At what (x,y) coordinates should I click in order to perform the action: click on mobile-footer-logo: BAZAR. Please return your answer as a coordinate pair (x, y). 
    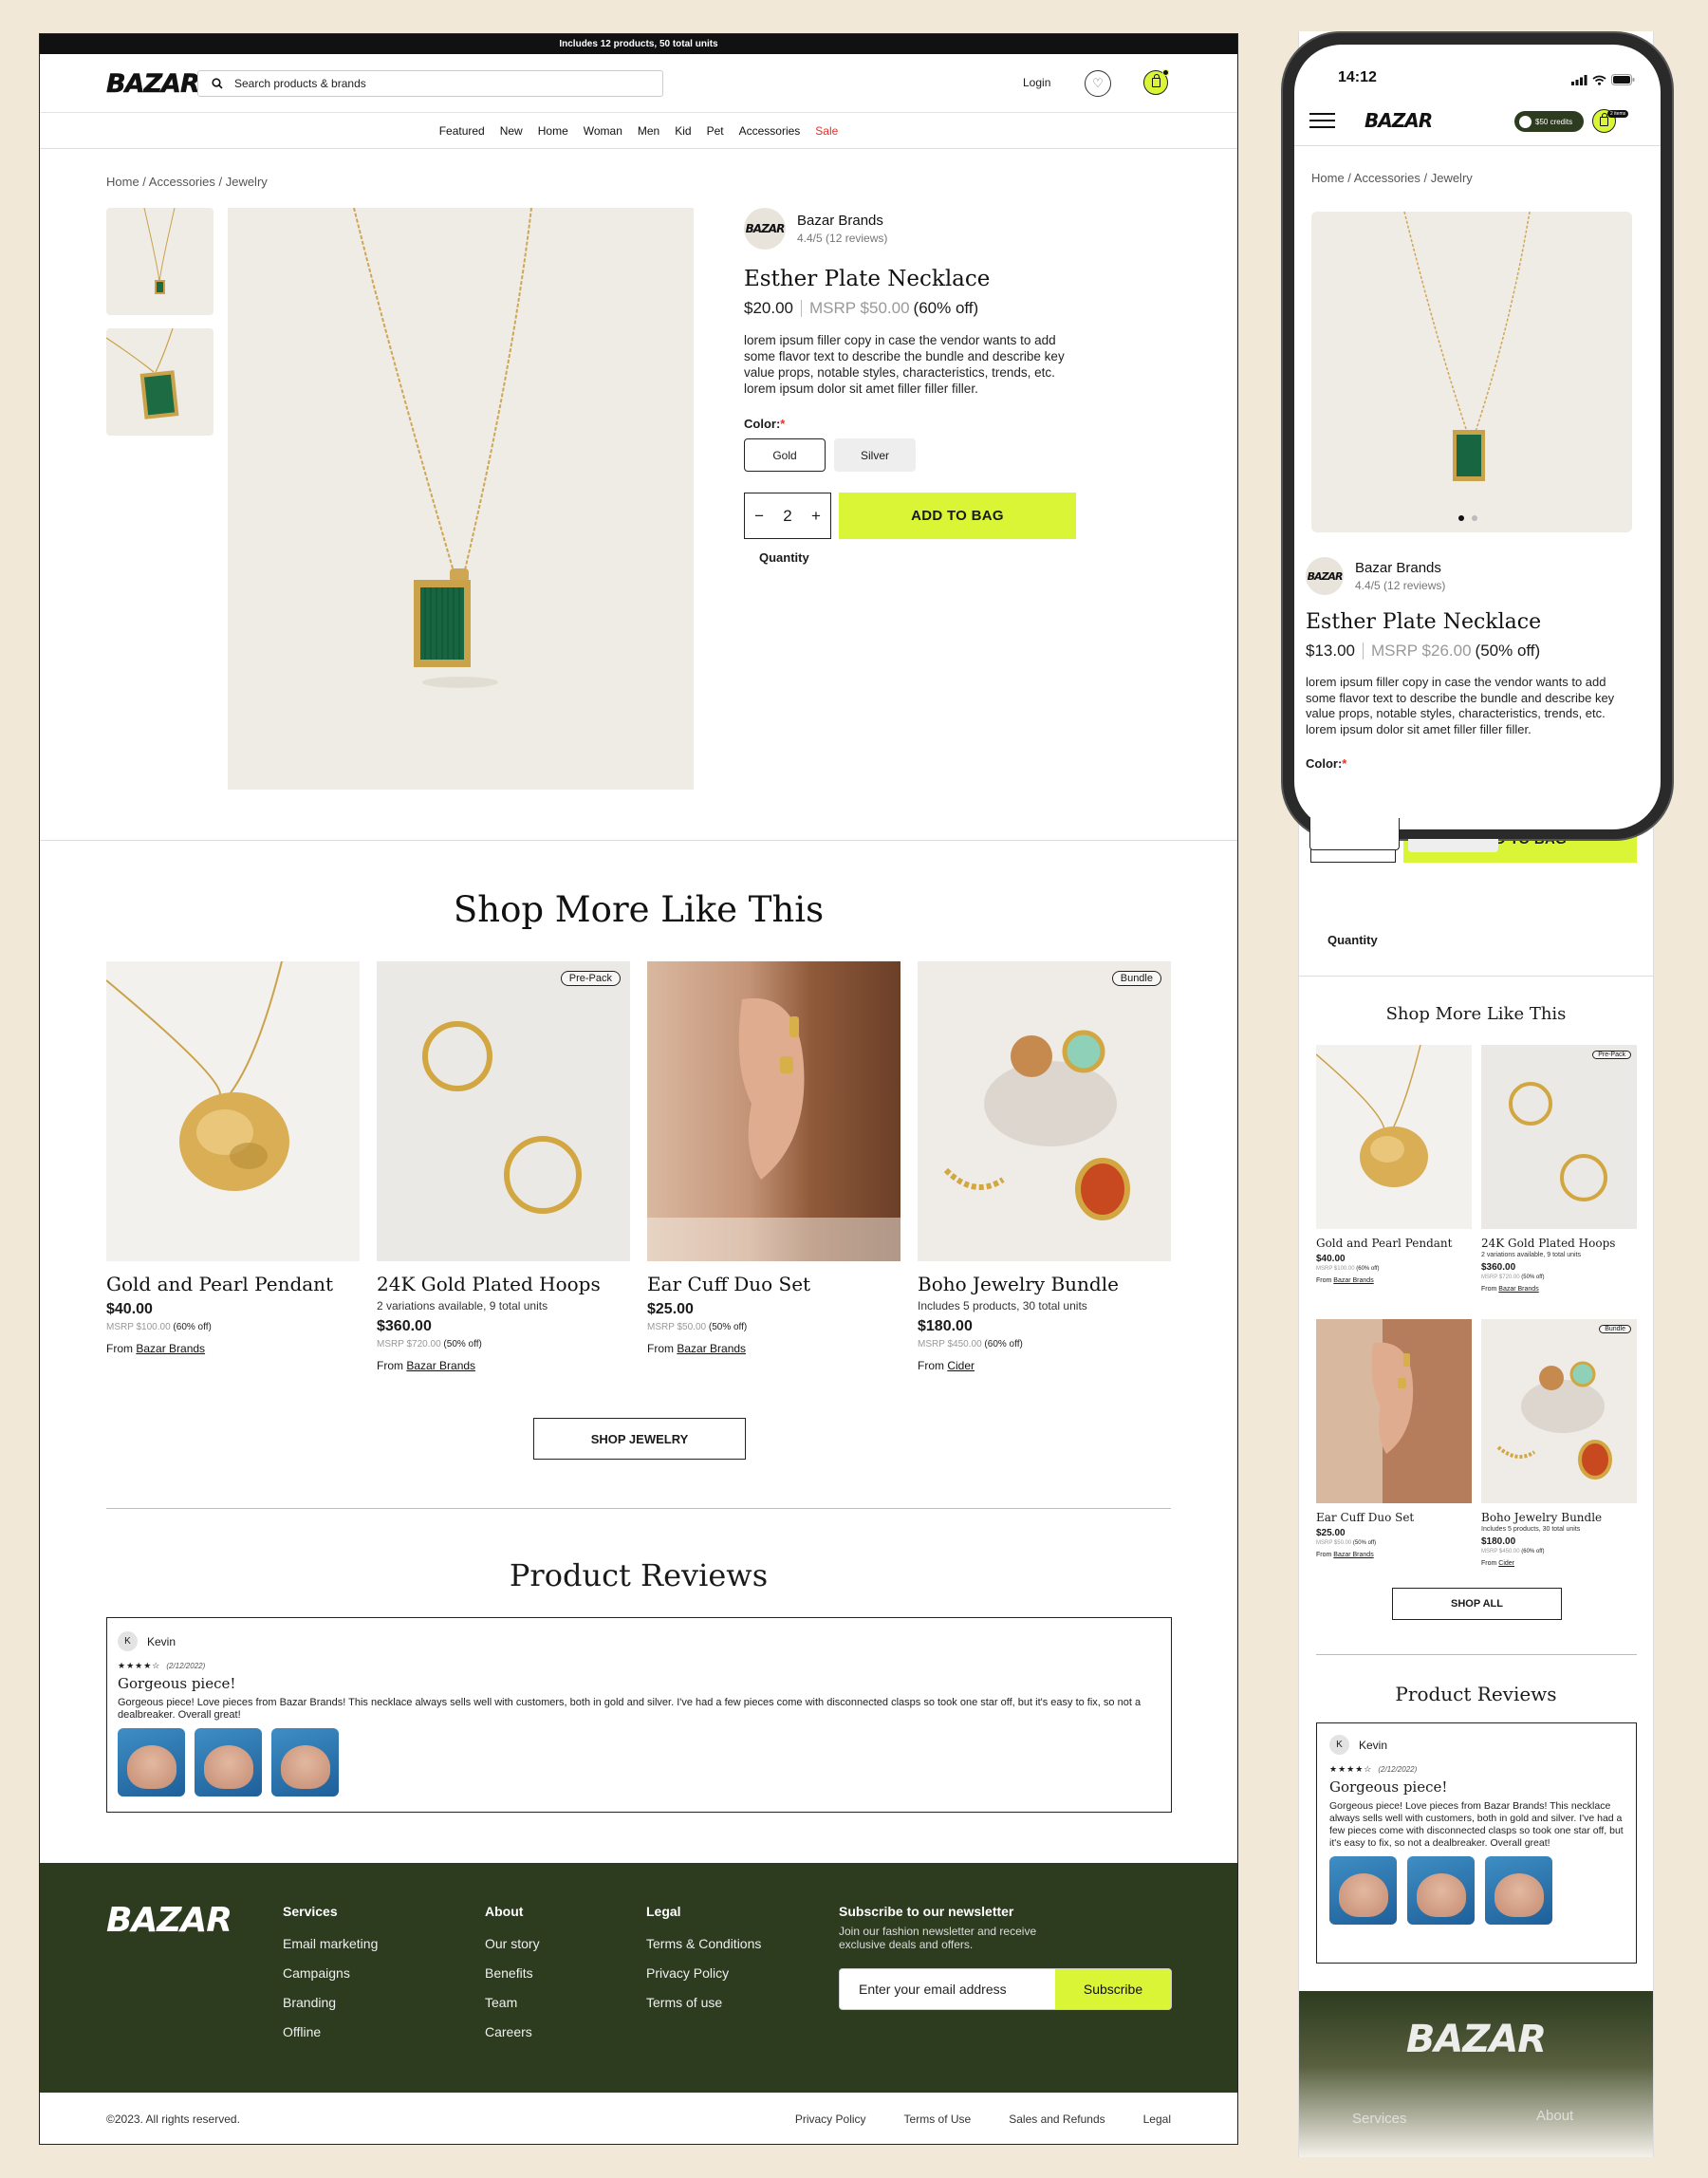
    Looking at the image, I should click on (1476, 2039).